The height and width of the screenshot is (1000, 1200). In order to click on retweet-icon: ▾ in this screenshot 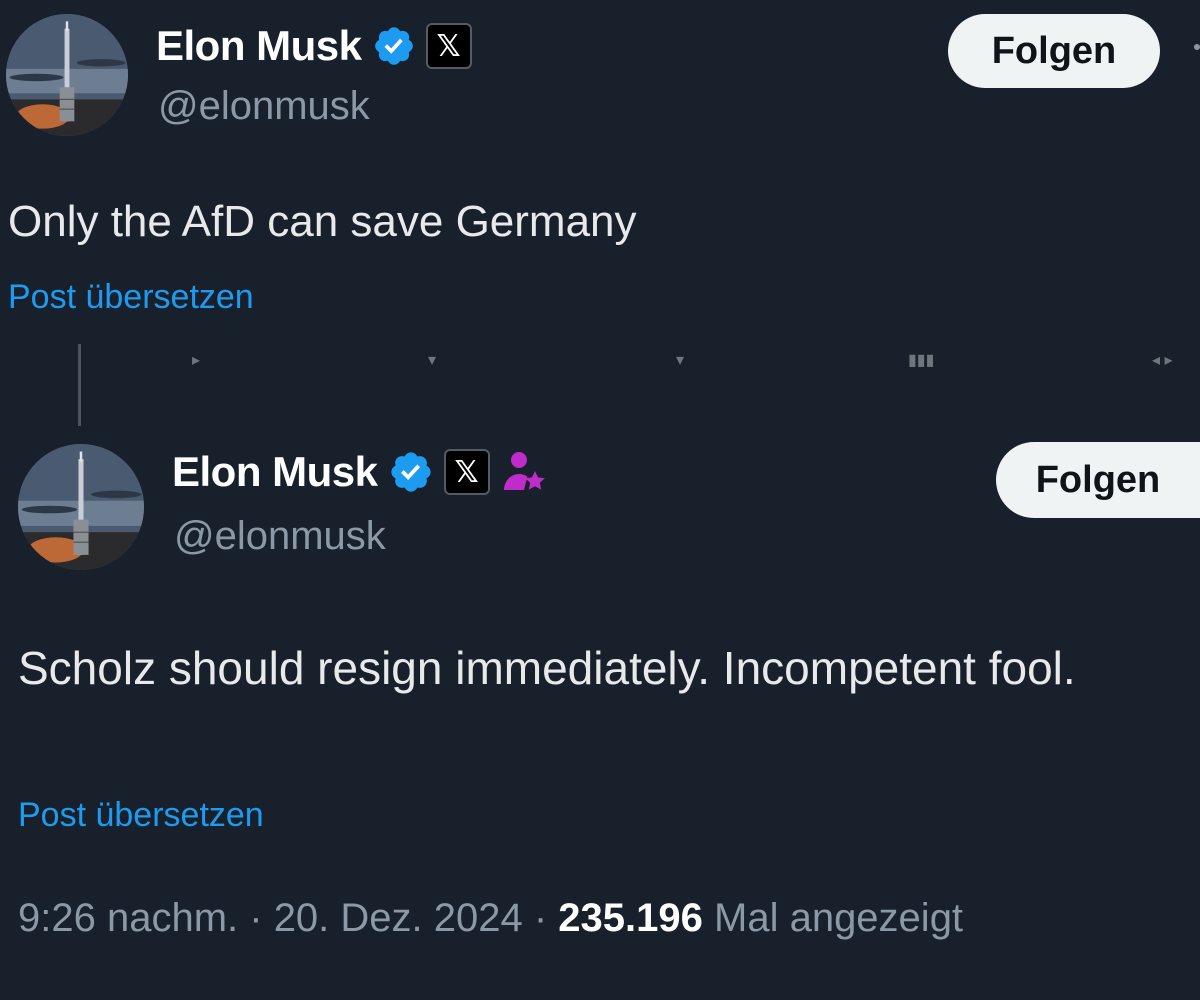, I will do `click(432, 360)`.